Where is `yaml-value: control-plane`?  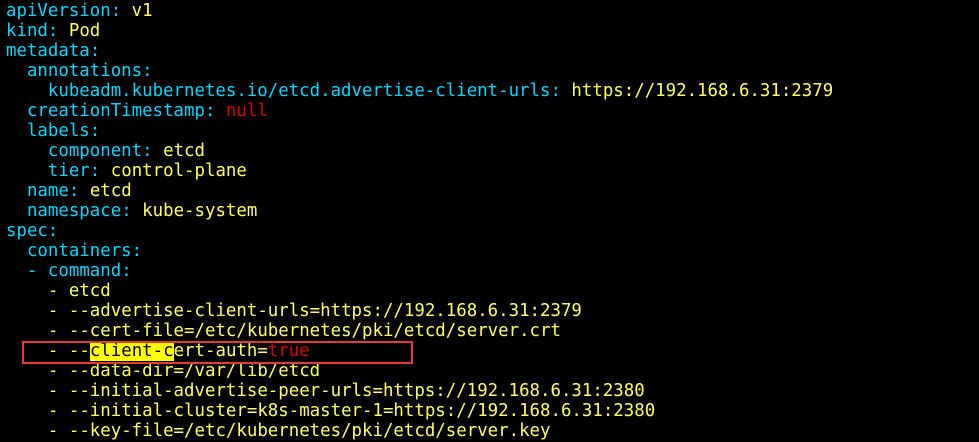 yaml-value: control-plane is located at coordinates (178, 171).